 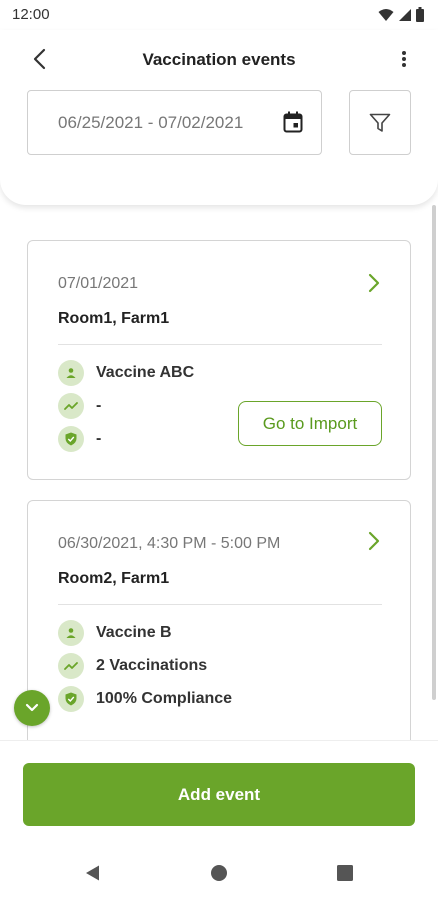 I want to click on compliance-value: -, so click(x=99, y=438).